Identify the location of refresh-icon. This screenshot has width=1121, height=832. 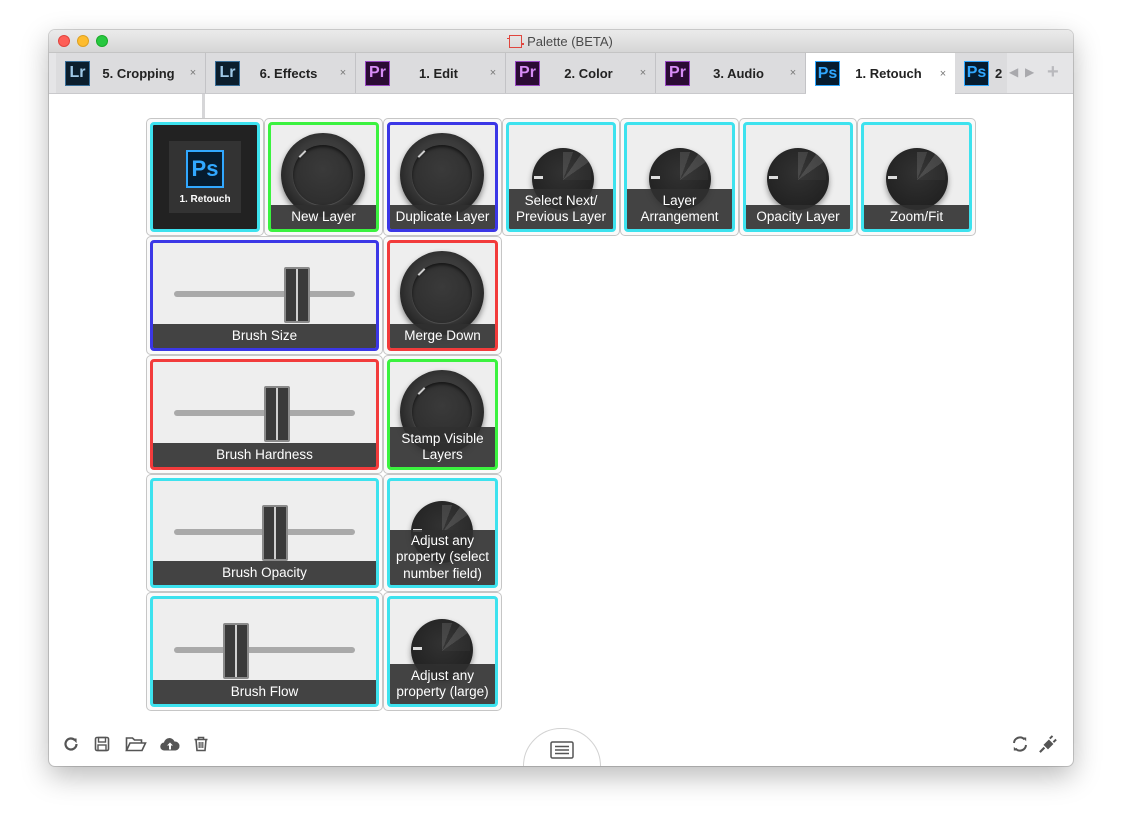
(71, 744).